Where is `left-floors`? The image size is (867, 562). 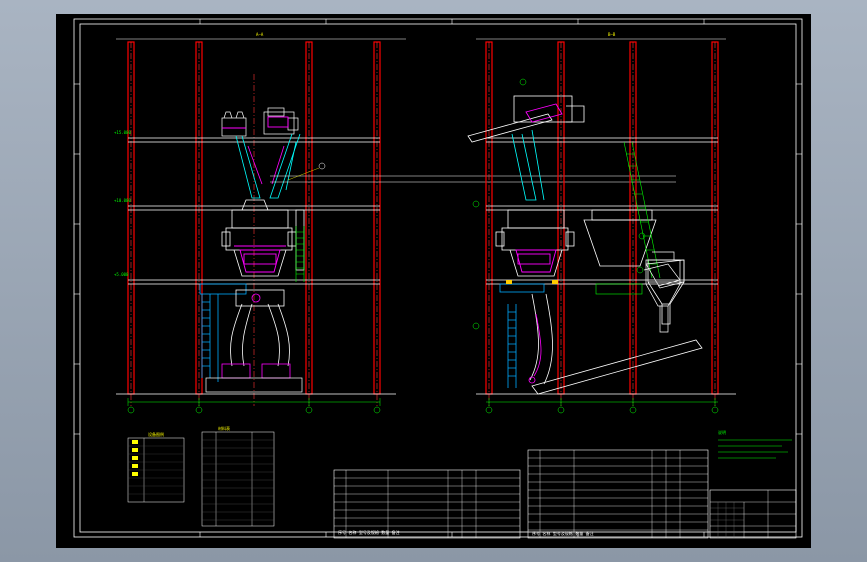
left-floors is located at coordinates (256, 266).